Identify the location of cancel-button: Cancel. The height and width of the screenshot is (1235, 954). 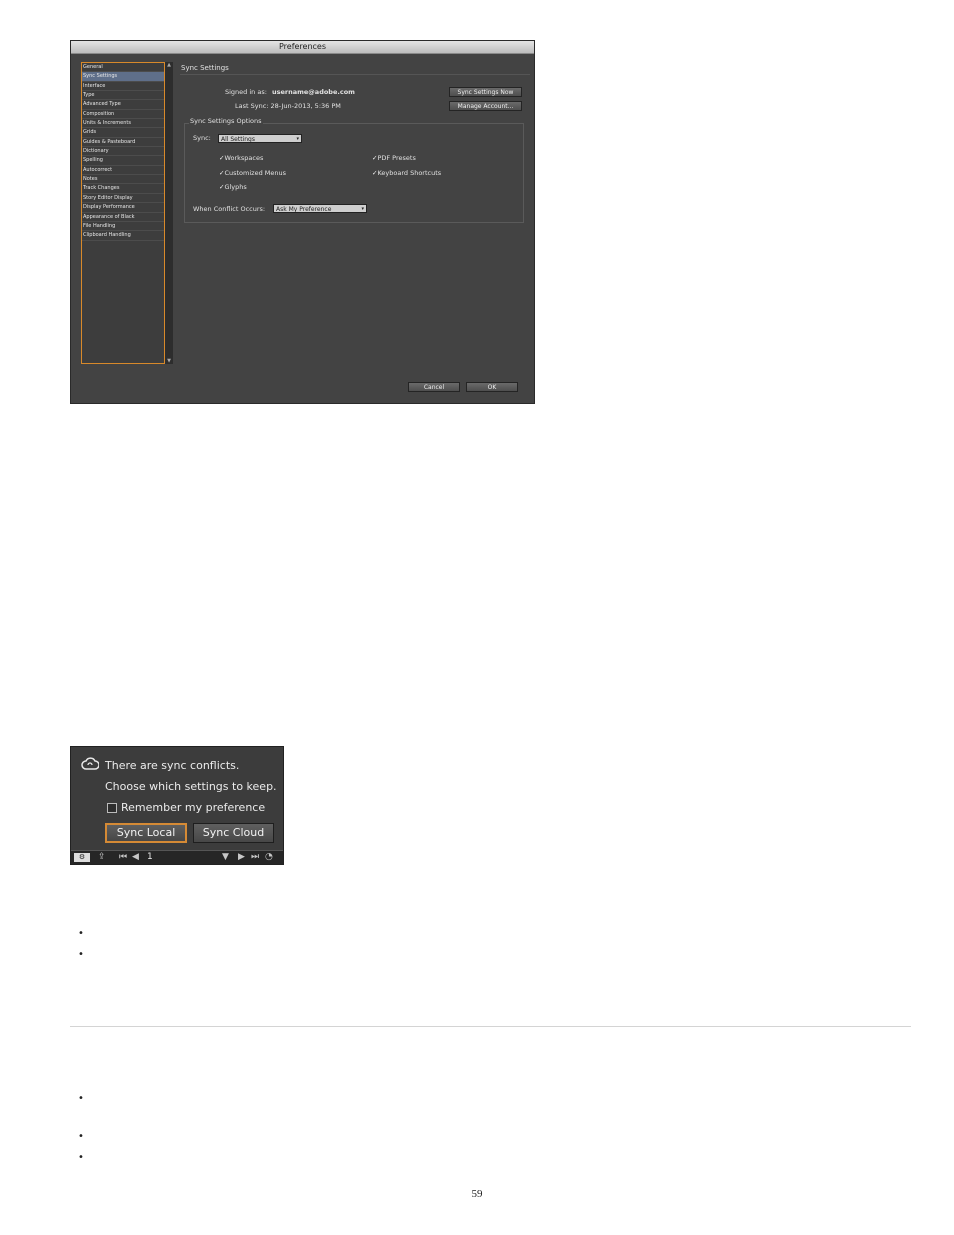
(434, 387).